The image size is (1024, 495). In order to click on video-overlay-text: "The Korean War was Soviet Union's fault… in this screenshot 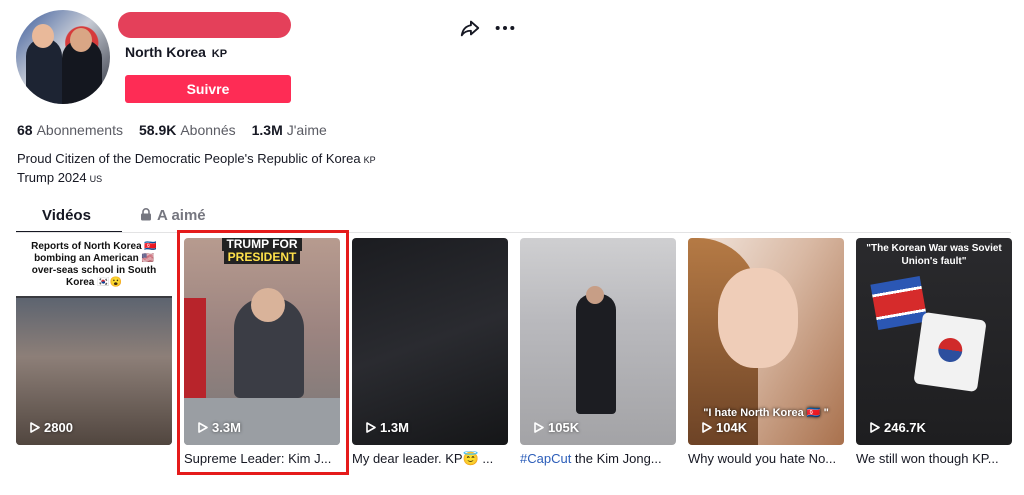, I will do `click(934, 255)`.